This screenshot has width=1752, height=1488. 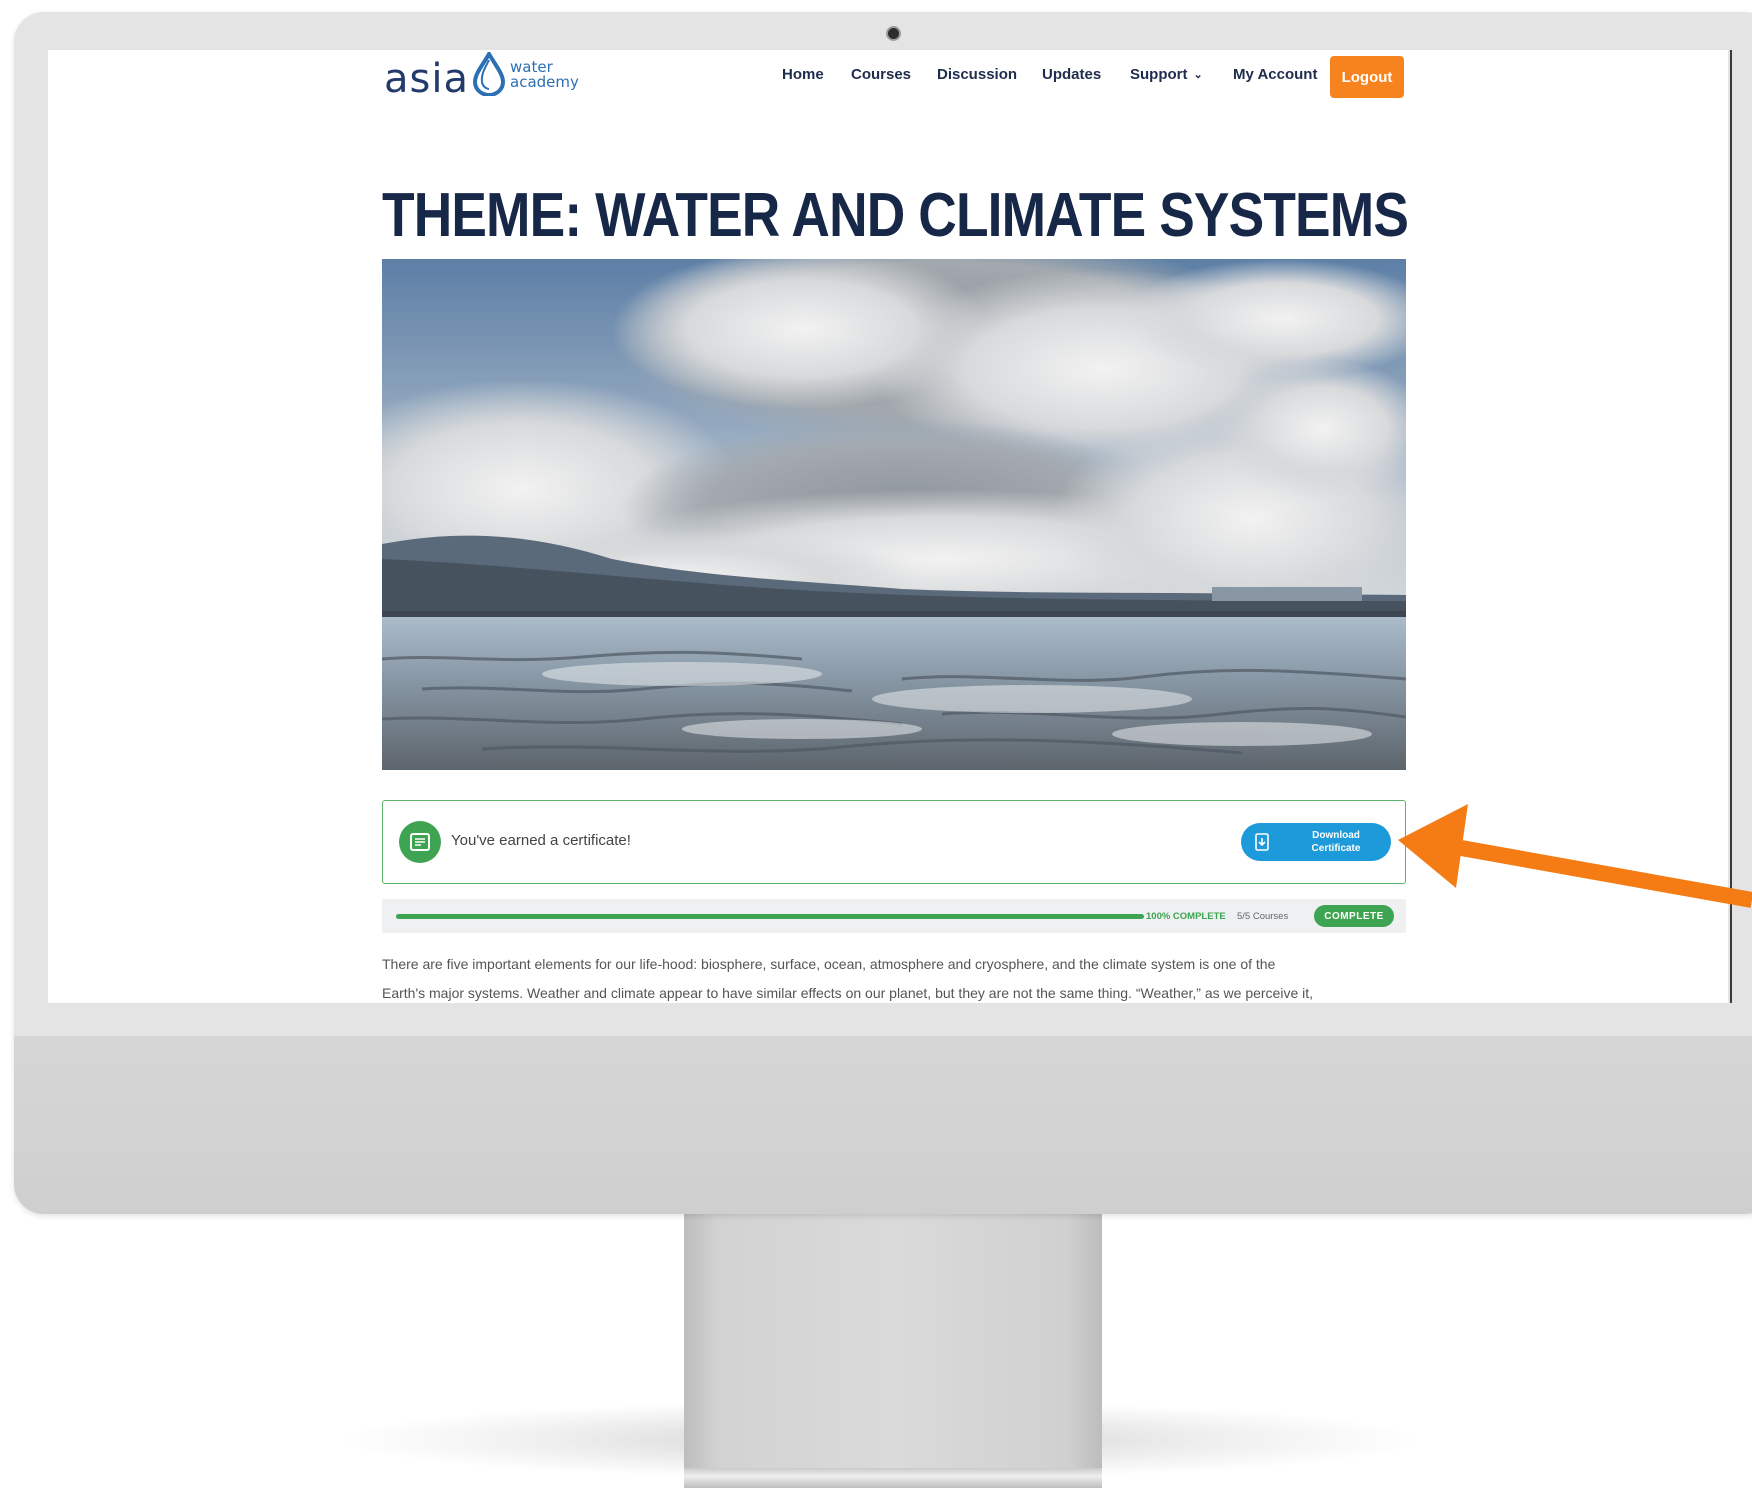 I want to click on site-logo: asia water academy, so click(x=499, y=78).